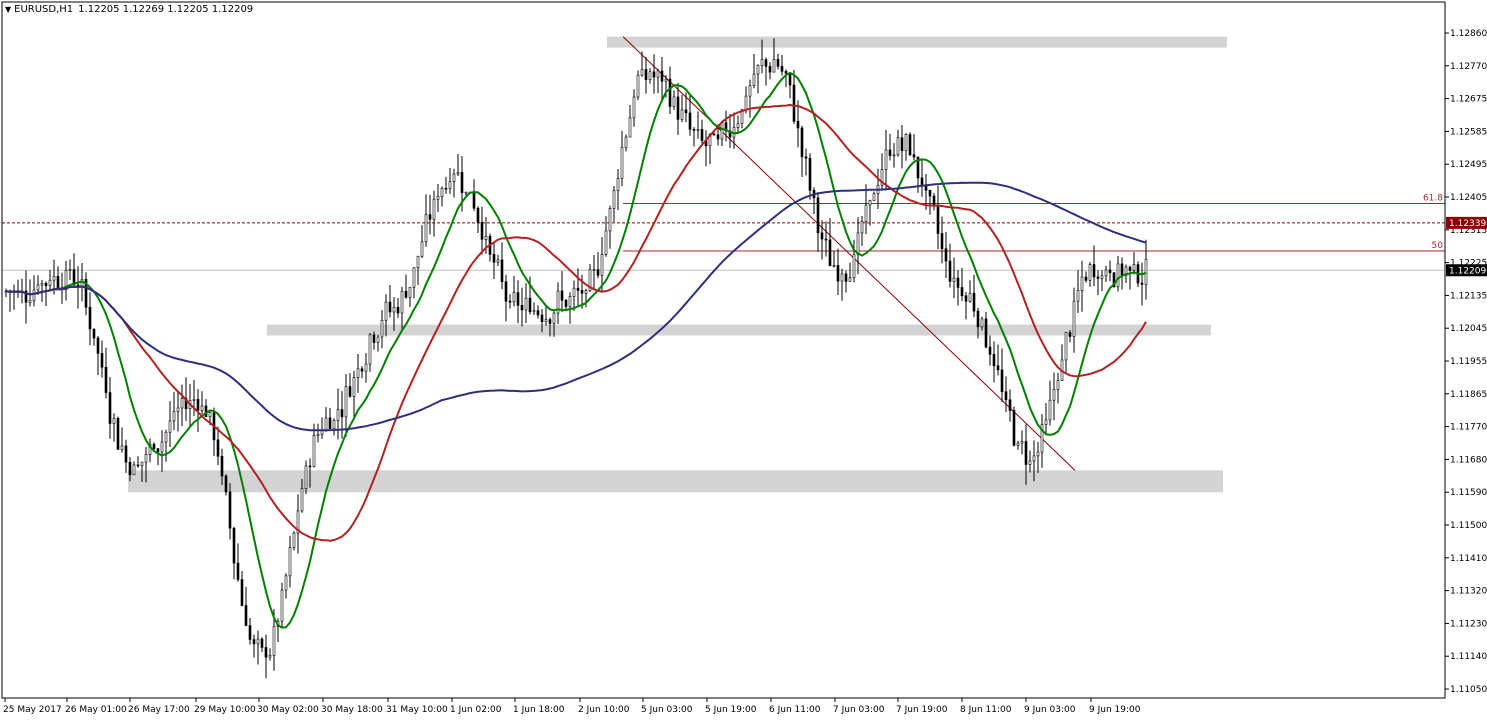 This screenshot has height=720, width=1487. What do you see at coordinates (417, 710) in the screenshot?
I see `x-tick-label: 31 May 10:00` at bounding box center [417, 710].